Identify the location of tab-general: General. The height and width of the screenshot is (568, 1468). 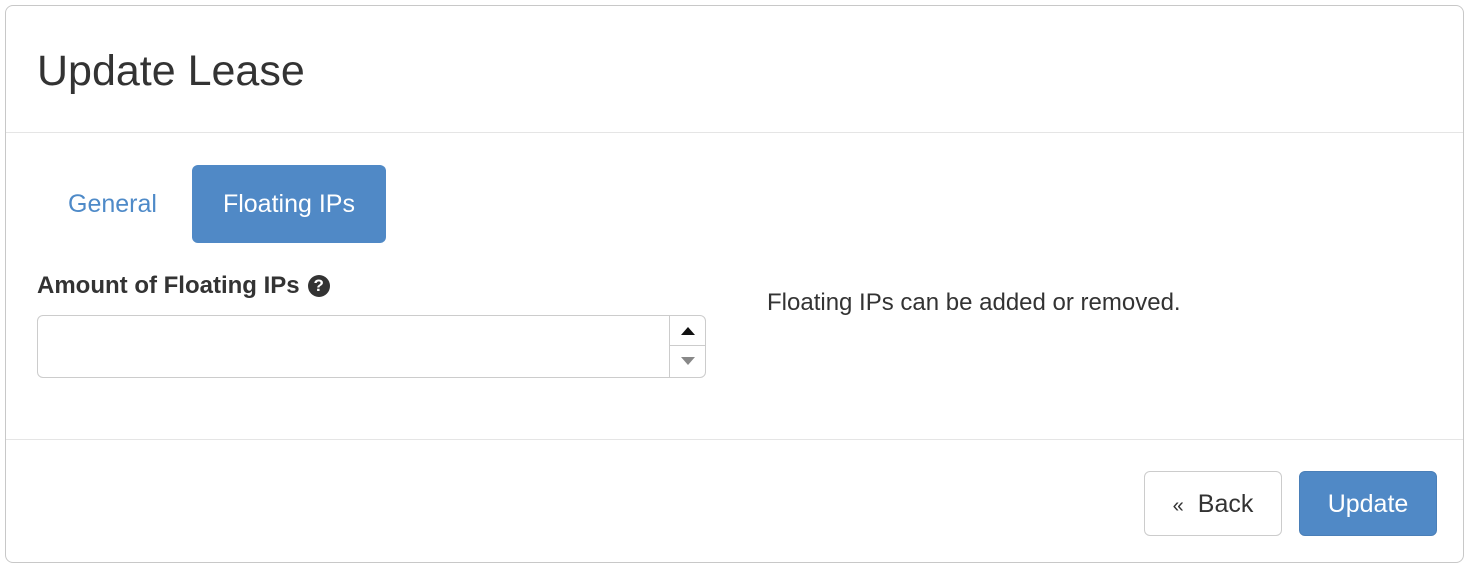
(112, 204).